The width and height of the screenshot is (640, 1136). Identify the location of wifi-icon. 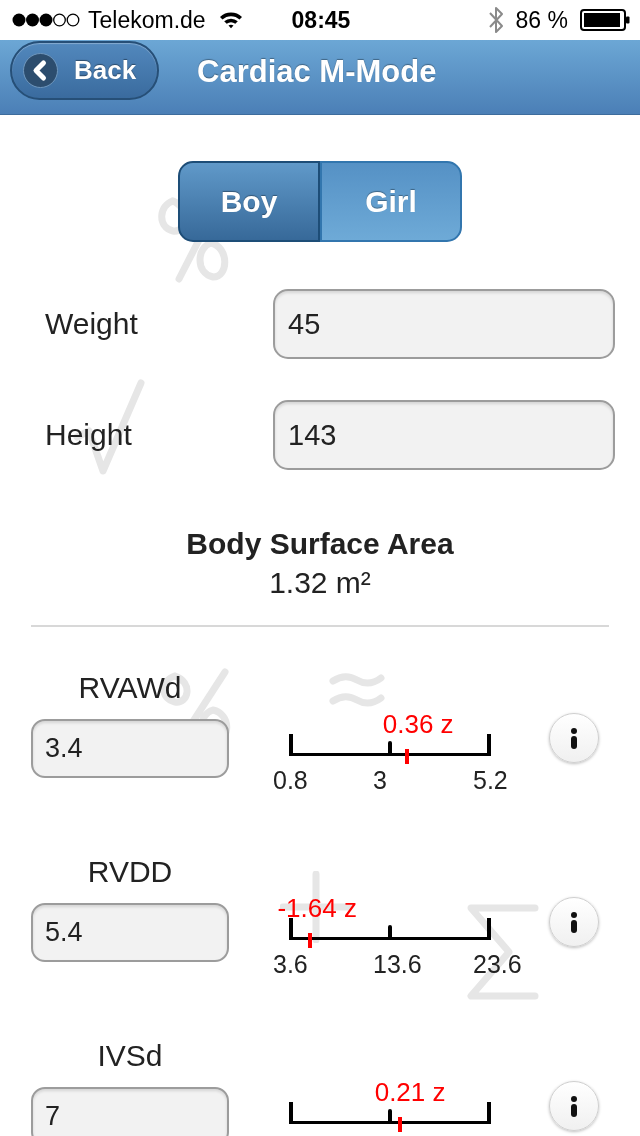
(230, 20).